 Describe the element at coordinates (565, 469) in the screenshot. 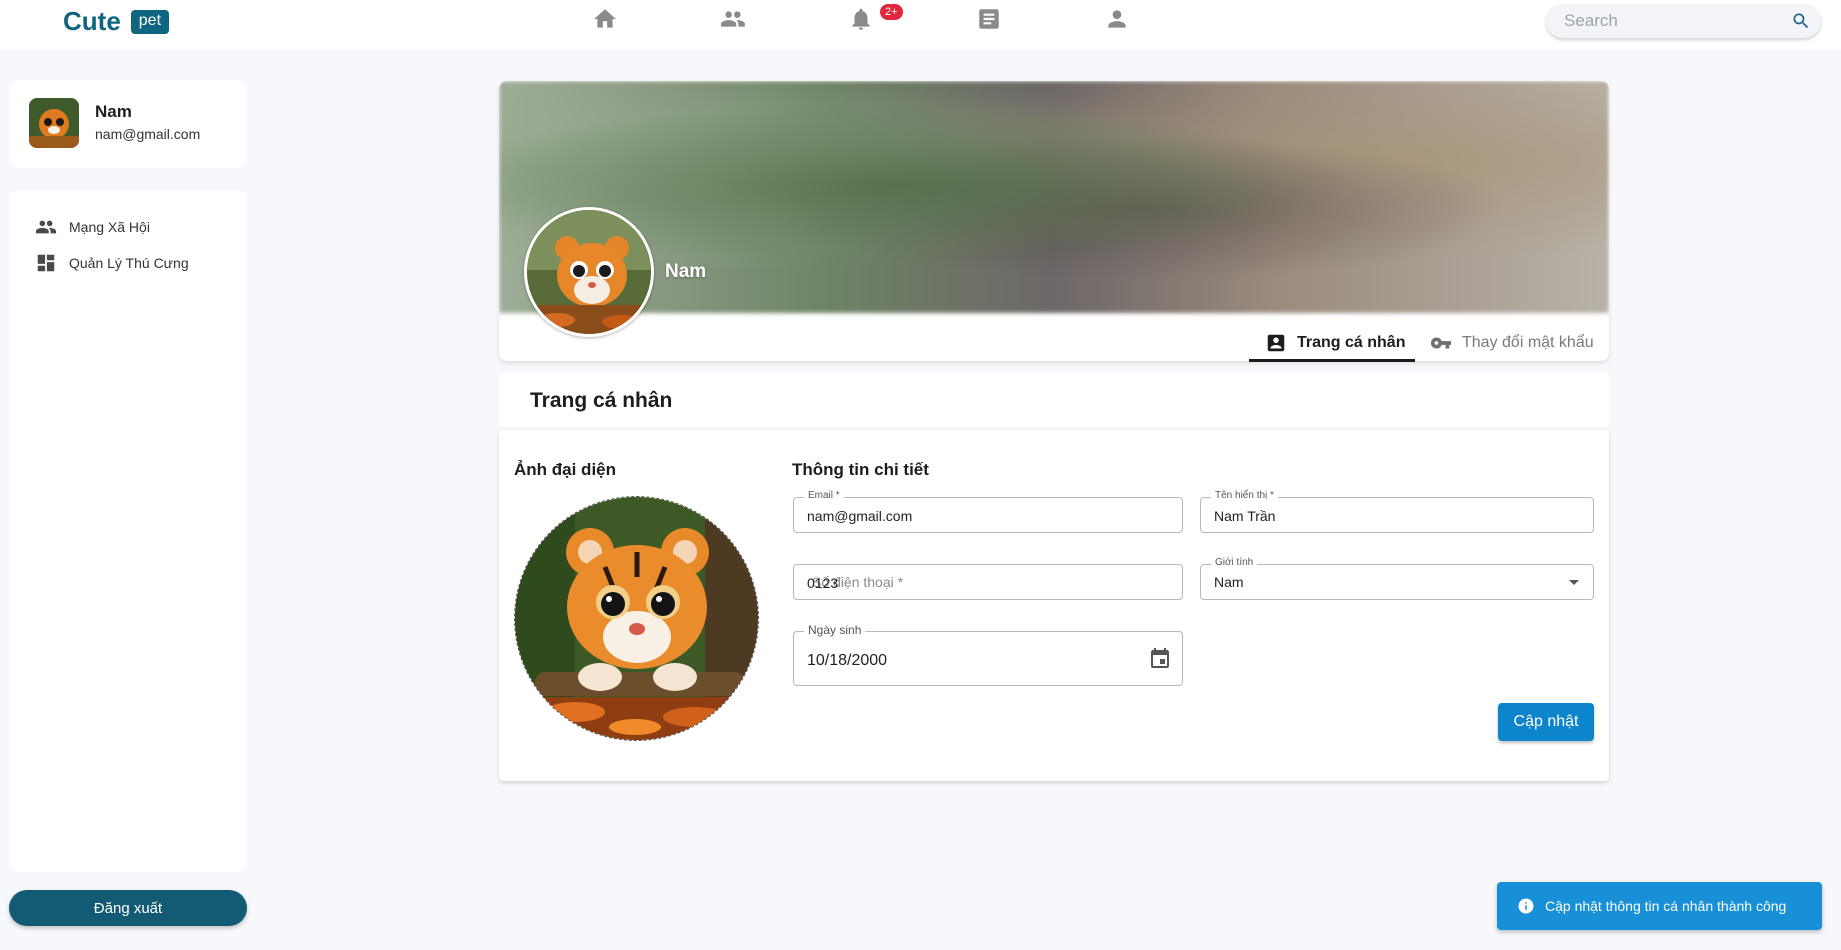

I see `avatar-heading: Ảnh đại diện` at that location.